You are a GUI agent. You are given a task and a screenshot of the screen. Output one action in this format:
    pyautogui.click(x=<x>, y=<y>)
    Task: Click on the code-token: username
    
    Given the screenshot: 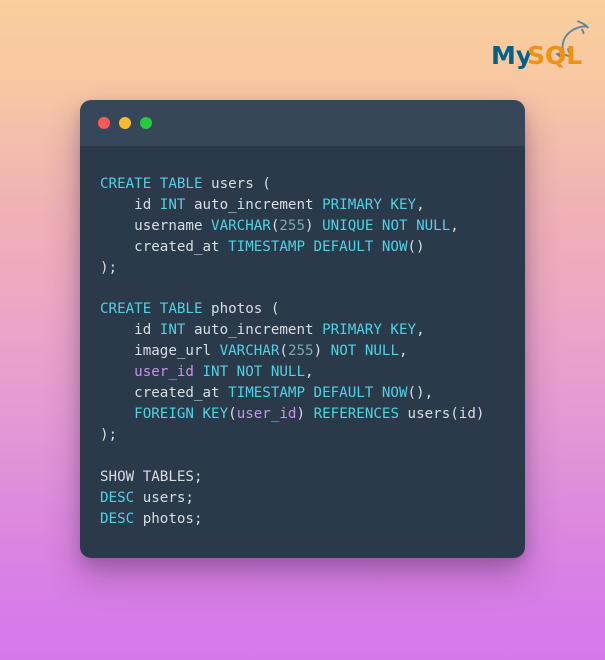 What is the action you would take?
    pyautogui.click(x=156, y=225)
    